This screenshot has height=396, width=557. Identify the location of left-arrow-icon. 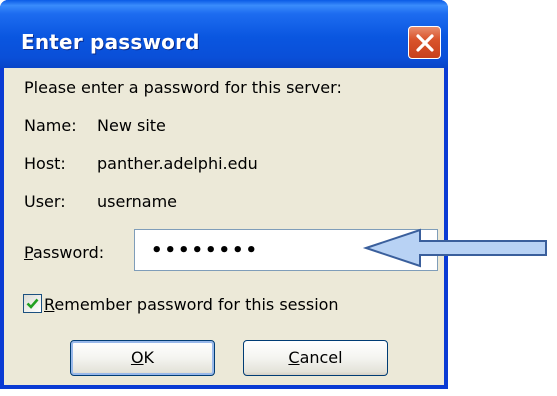
(454, 248).